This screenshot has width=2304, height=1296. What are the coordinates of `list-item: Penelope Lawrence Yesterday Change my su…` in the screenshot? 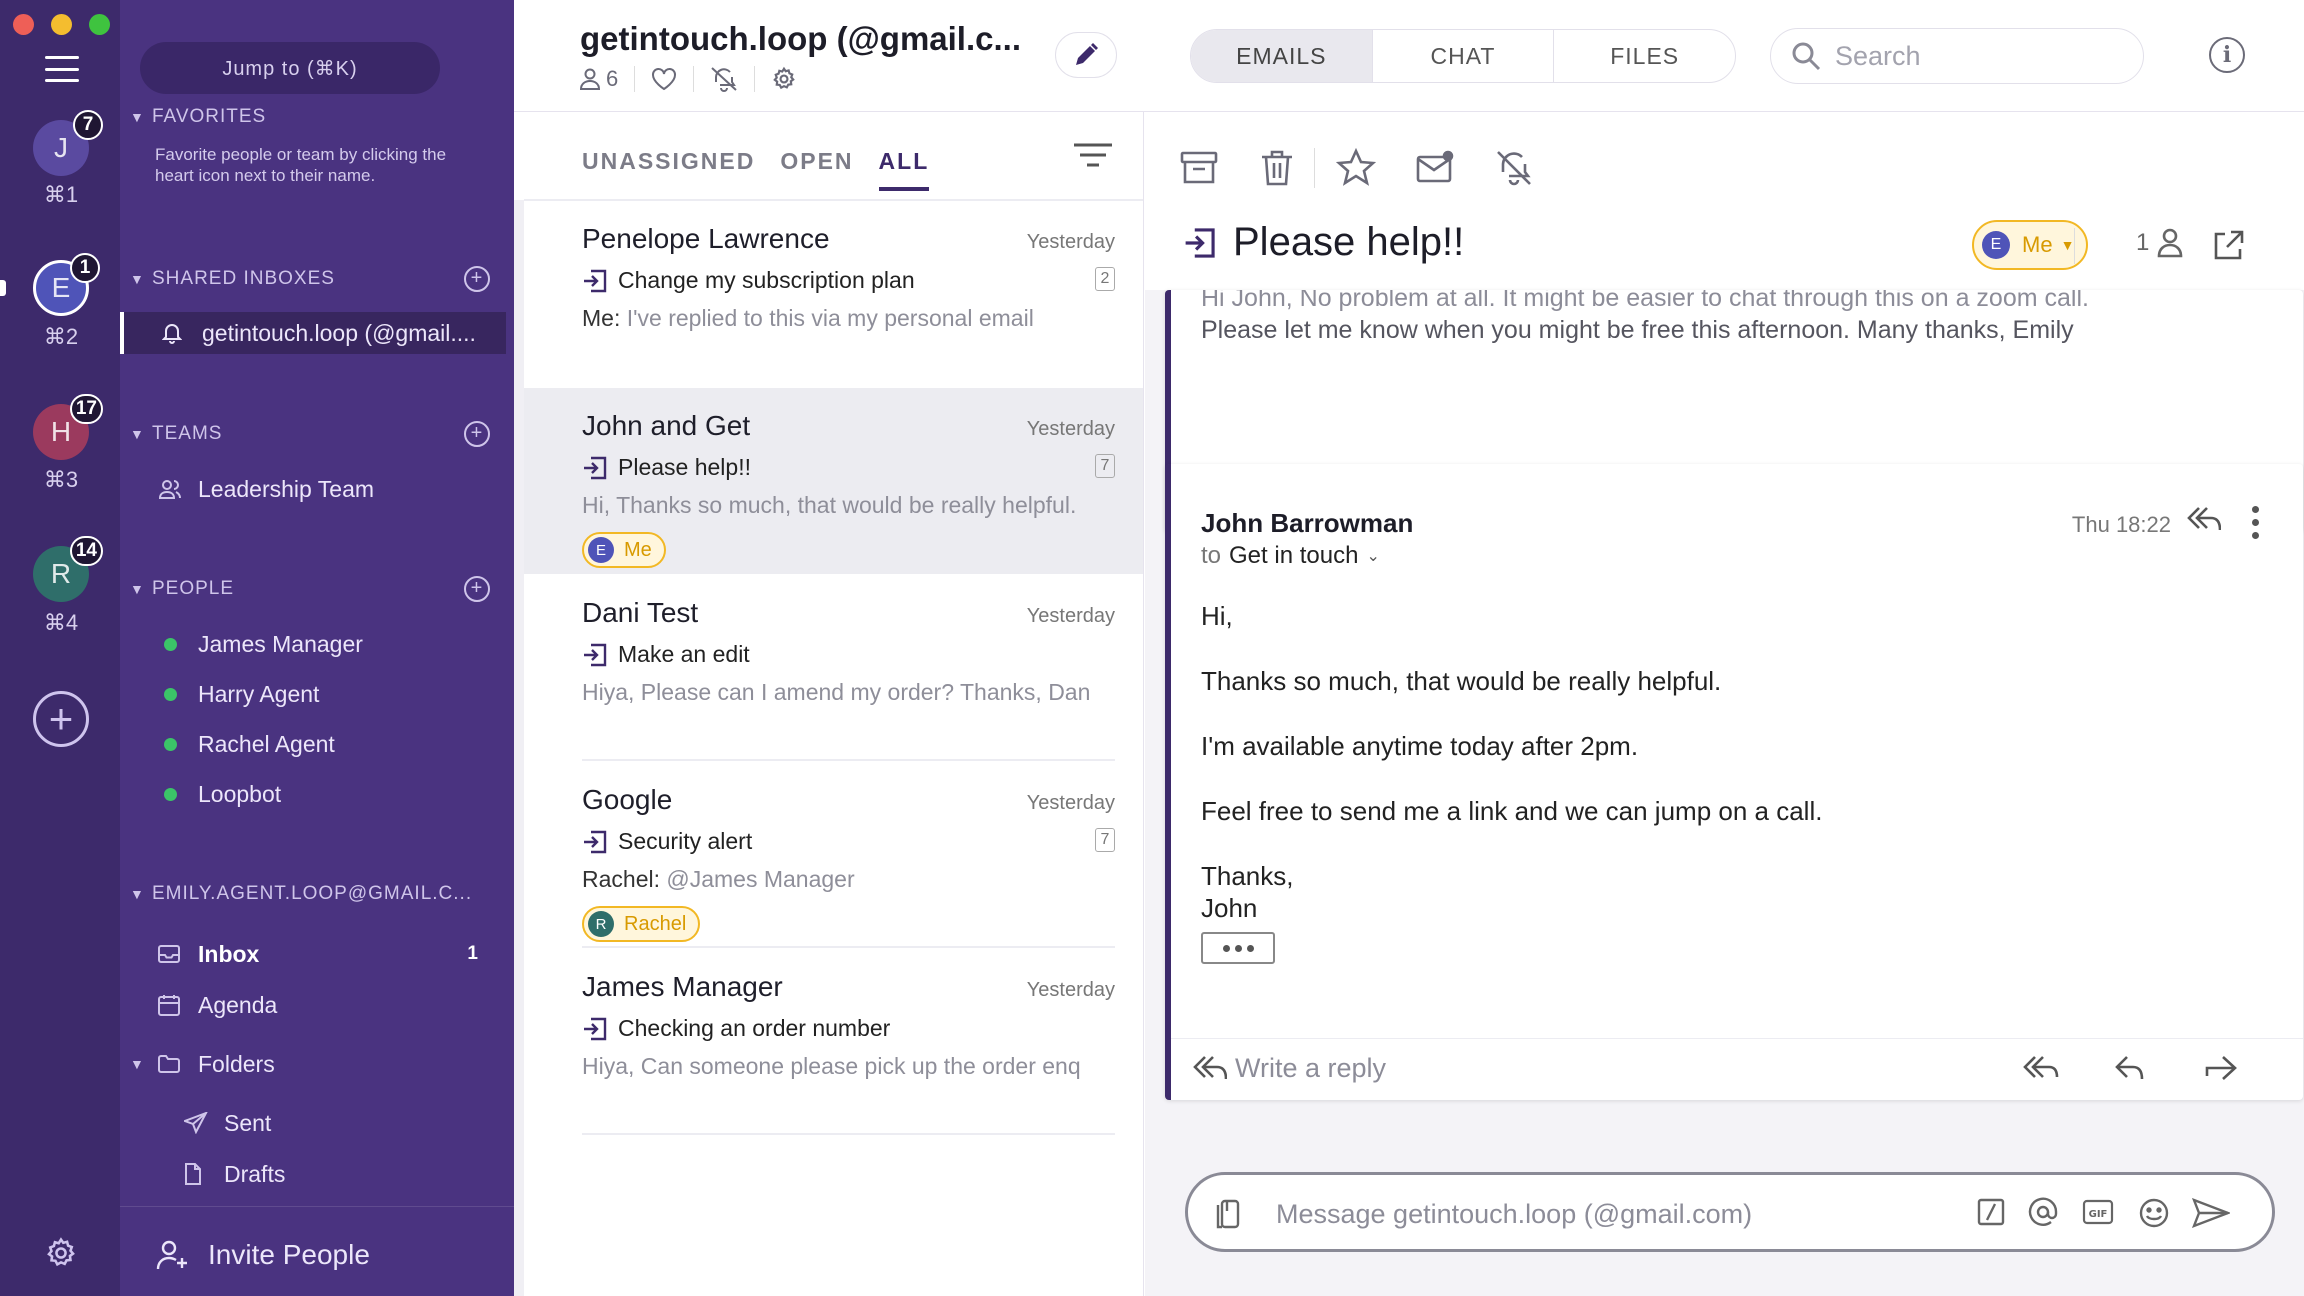 It's located at (833, 294).